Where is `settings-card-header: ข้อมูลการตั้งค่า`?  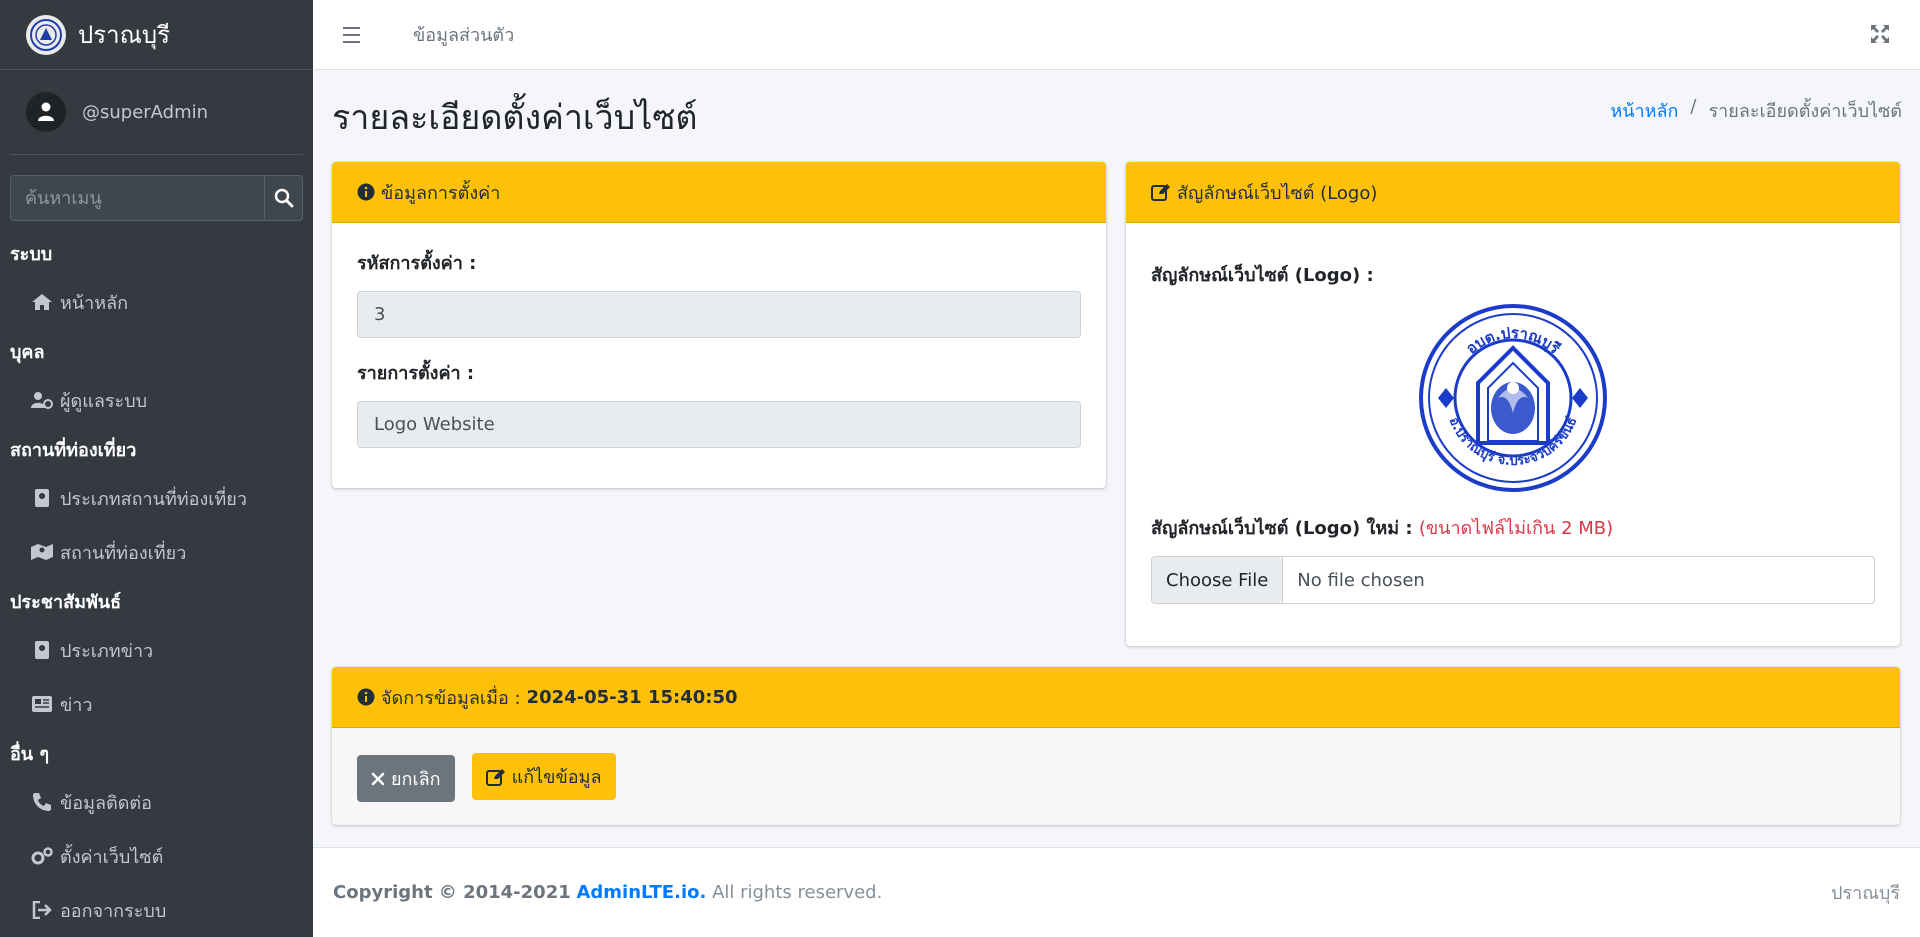
settings-card-header: ข้อมูลการตั้งค่า is located at coordinates (719, 192).